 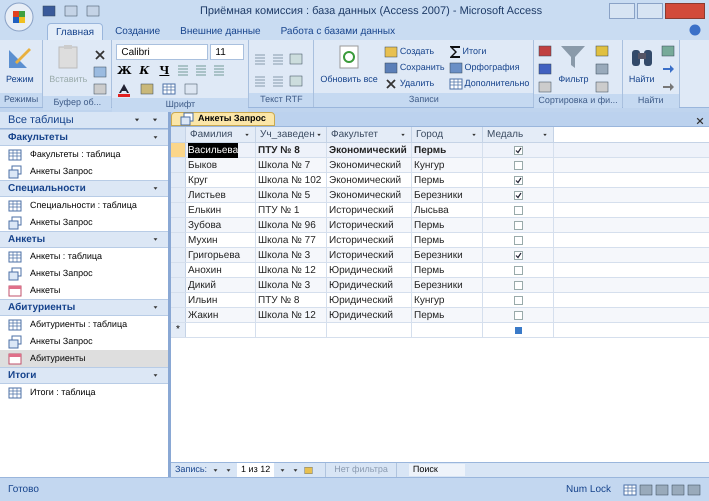 I want to click on align-right-icon, so click(x=219, y=70).